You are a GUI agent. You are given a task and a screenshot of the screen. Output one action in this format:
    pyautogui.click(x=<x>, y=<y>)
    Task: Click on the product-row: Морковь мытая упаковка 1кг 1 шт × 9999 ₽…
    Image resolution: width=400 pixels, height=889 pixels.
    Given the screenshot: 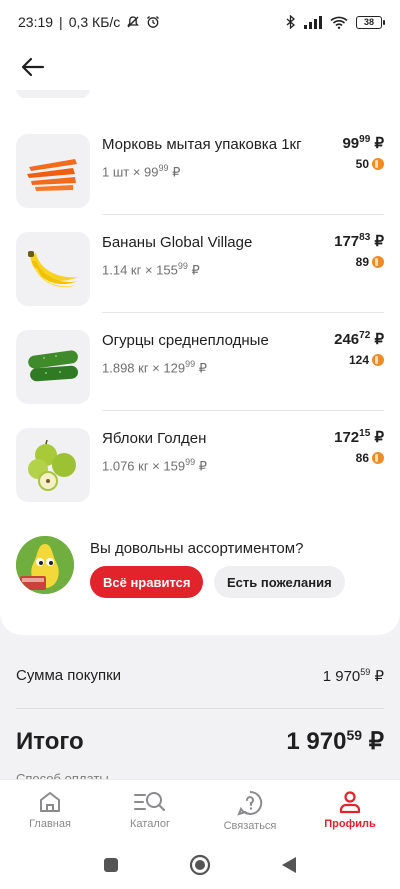 What is the action you would take?
    pyautogui.click(x=200, y=183)
    